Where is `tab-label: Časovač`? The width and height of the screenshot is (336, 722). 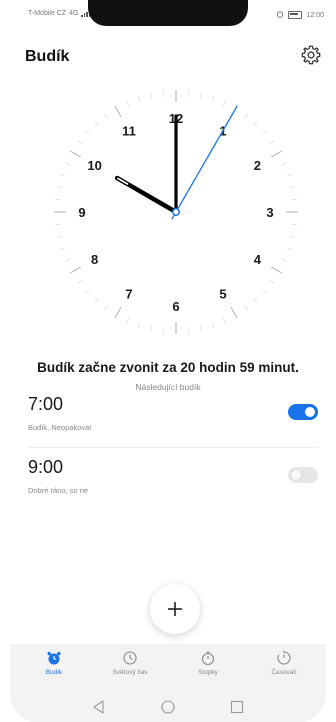 tab-label: Časovač is located at coordinates (284, 672).